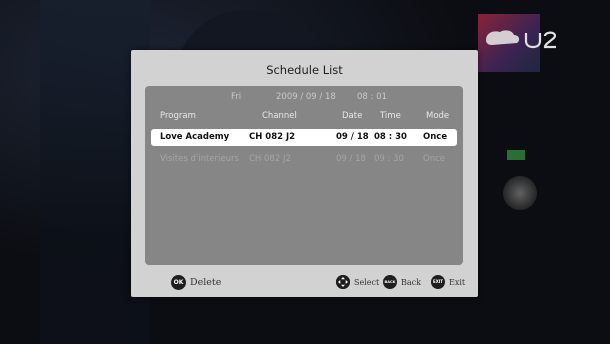  Describe the element at coordinates (343, 282) in the screenshot. I see `dpad-icon` at that location.